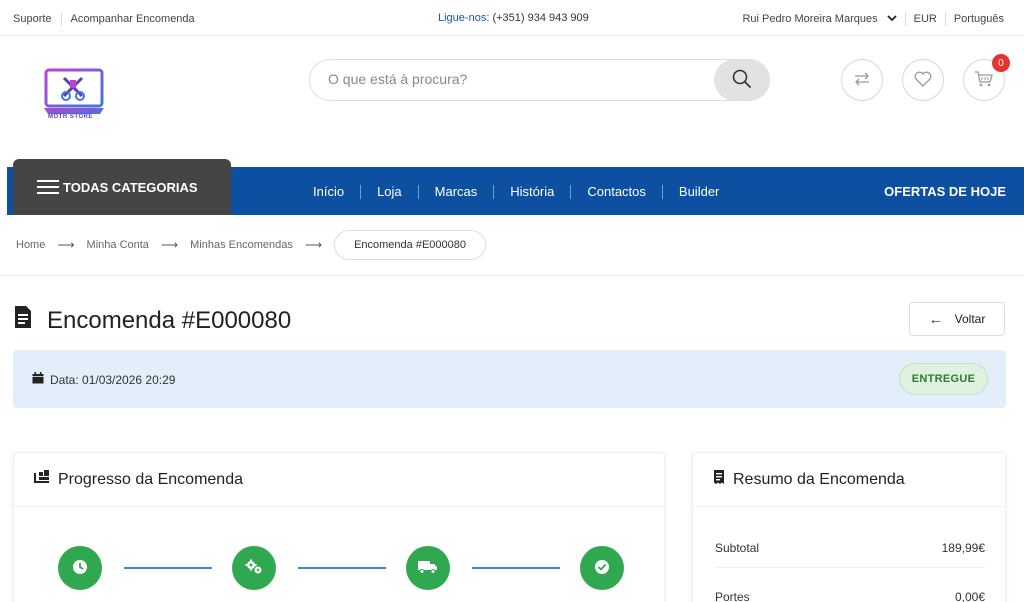 The height and width of the screenshot is (602, 1024). I want to click on page-title: Encomenda #E000080, so click(152, 320).